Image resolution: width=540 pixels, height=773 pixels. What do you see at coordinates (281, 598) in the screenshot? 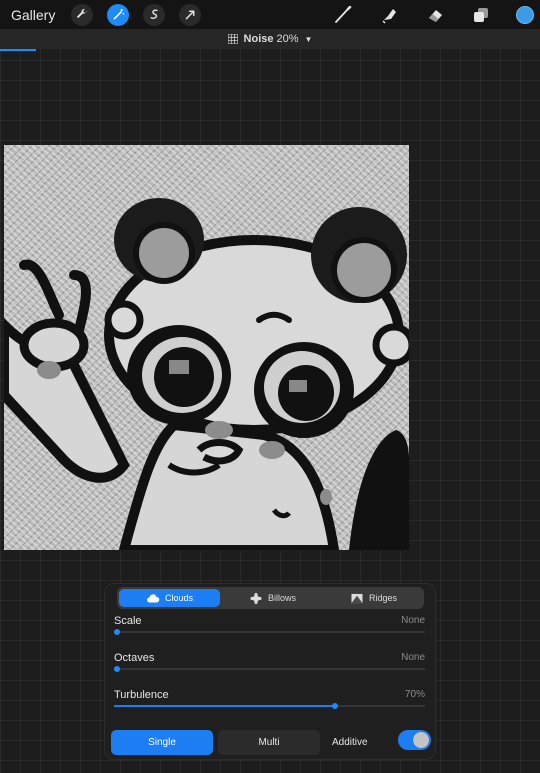
I see `tab-billows-label: Billows` at bounding box center [281, 598].